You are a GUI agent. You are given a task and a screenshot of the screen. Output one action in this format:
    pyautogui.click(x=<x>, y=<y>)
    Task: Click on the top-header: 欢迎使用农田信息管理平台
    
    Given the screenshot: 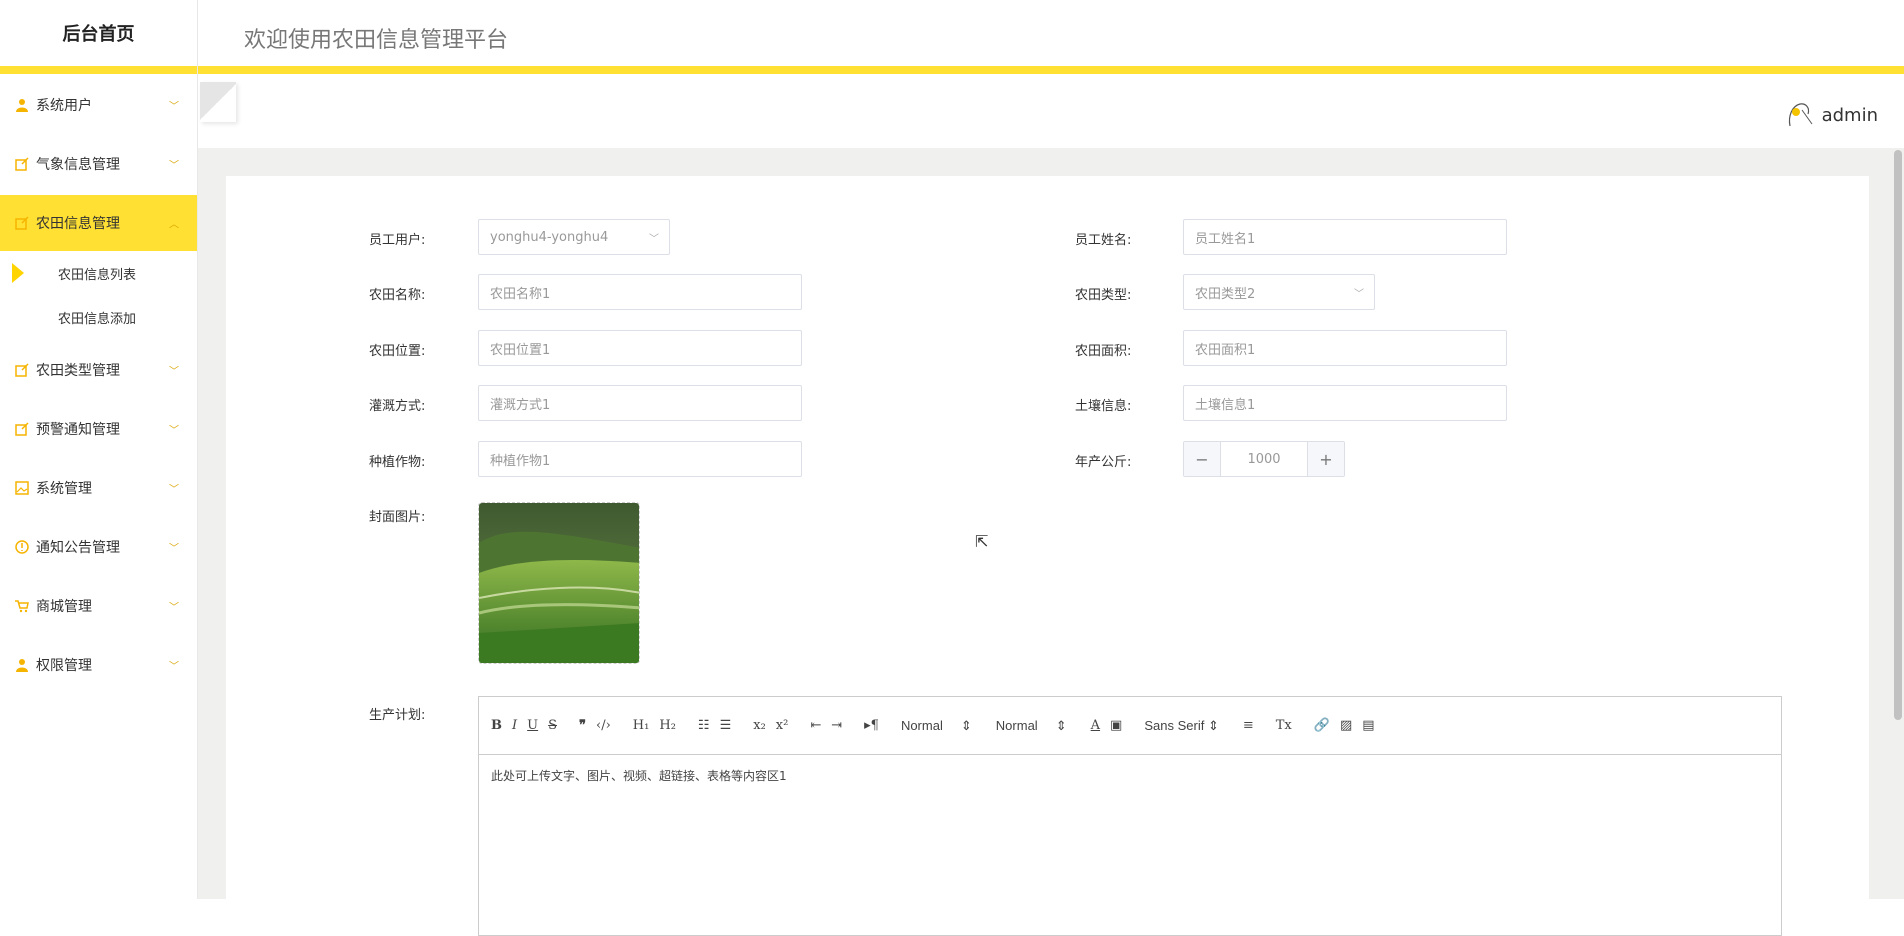 What is the action you would take?
    pyautogui.click(x=1051, y=37)
    